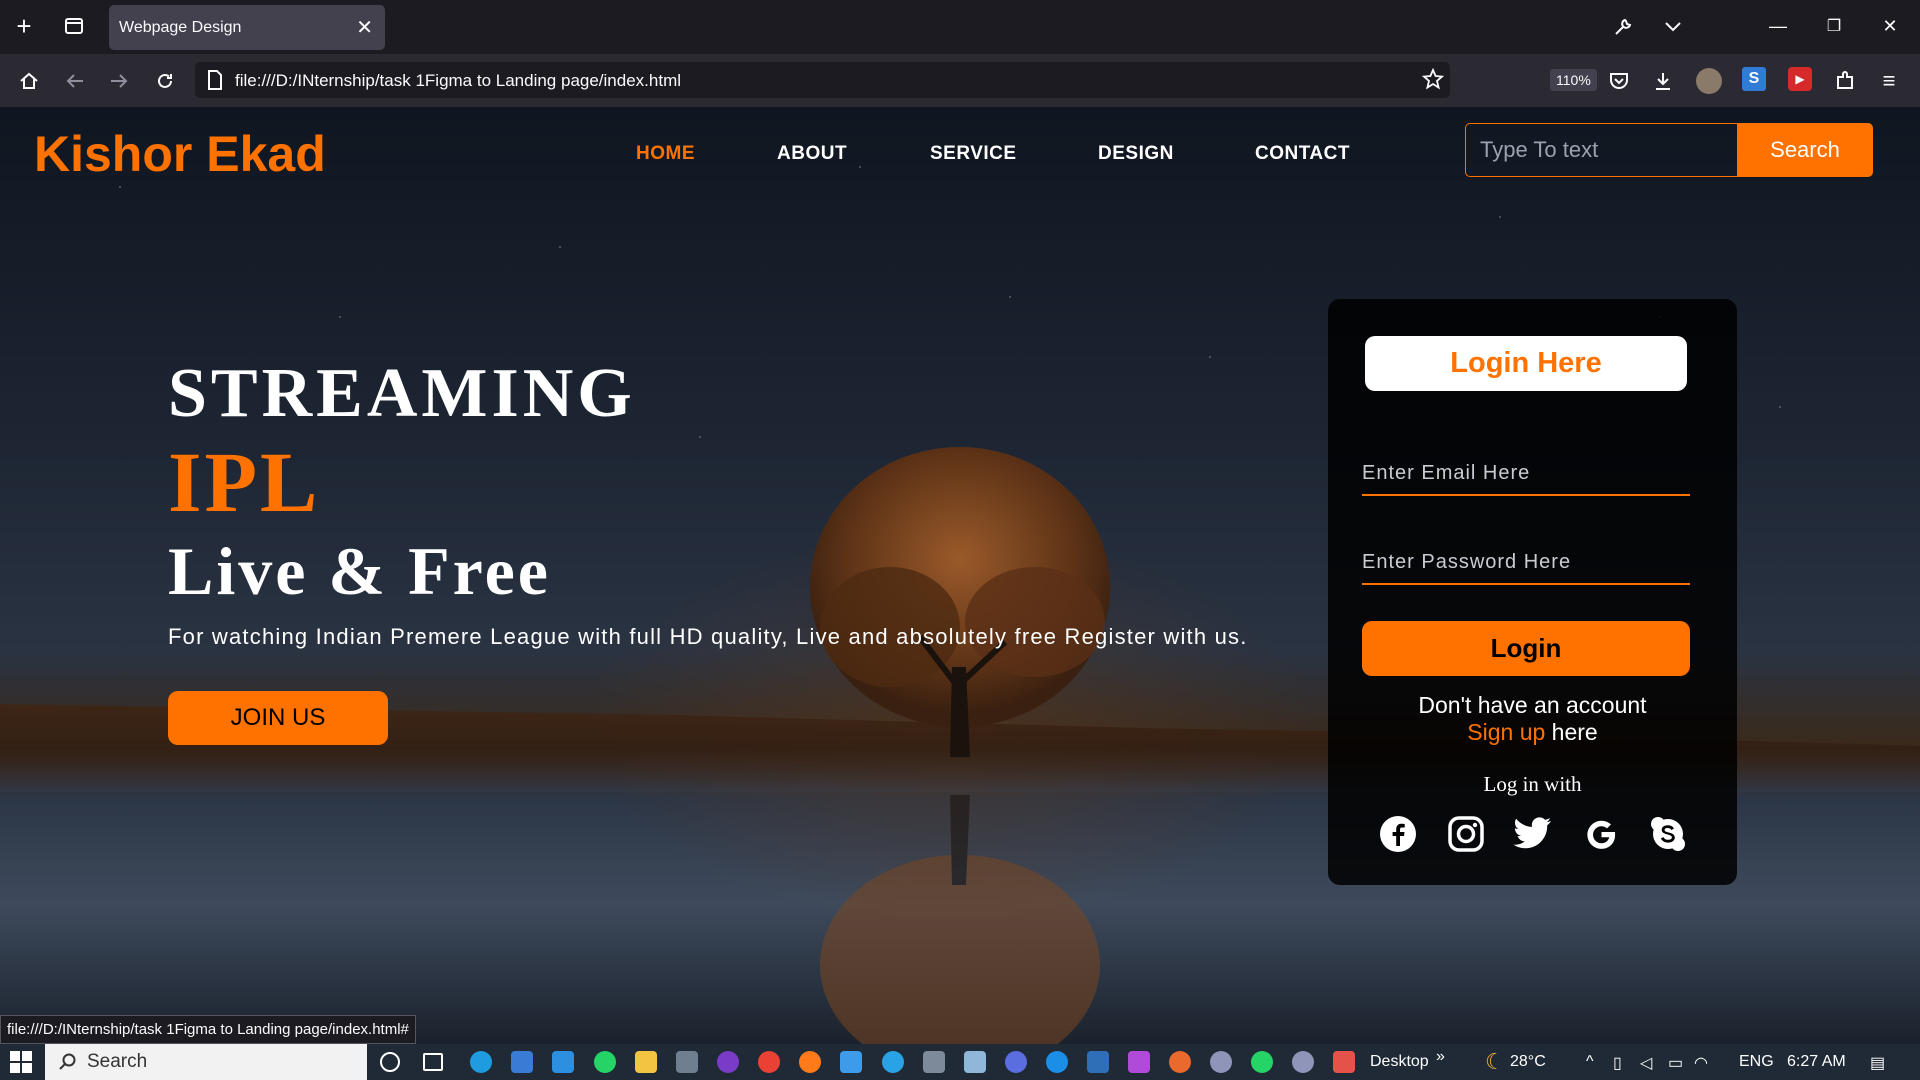 Image resolution: width=1920 pixels, height=1080 pixels. Describe the element at coordinates (1617, 1063) in the screenshot. I see `tray-device-icon: ▯` at that location.